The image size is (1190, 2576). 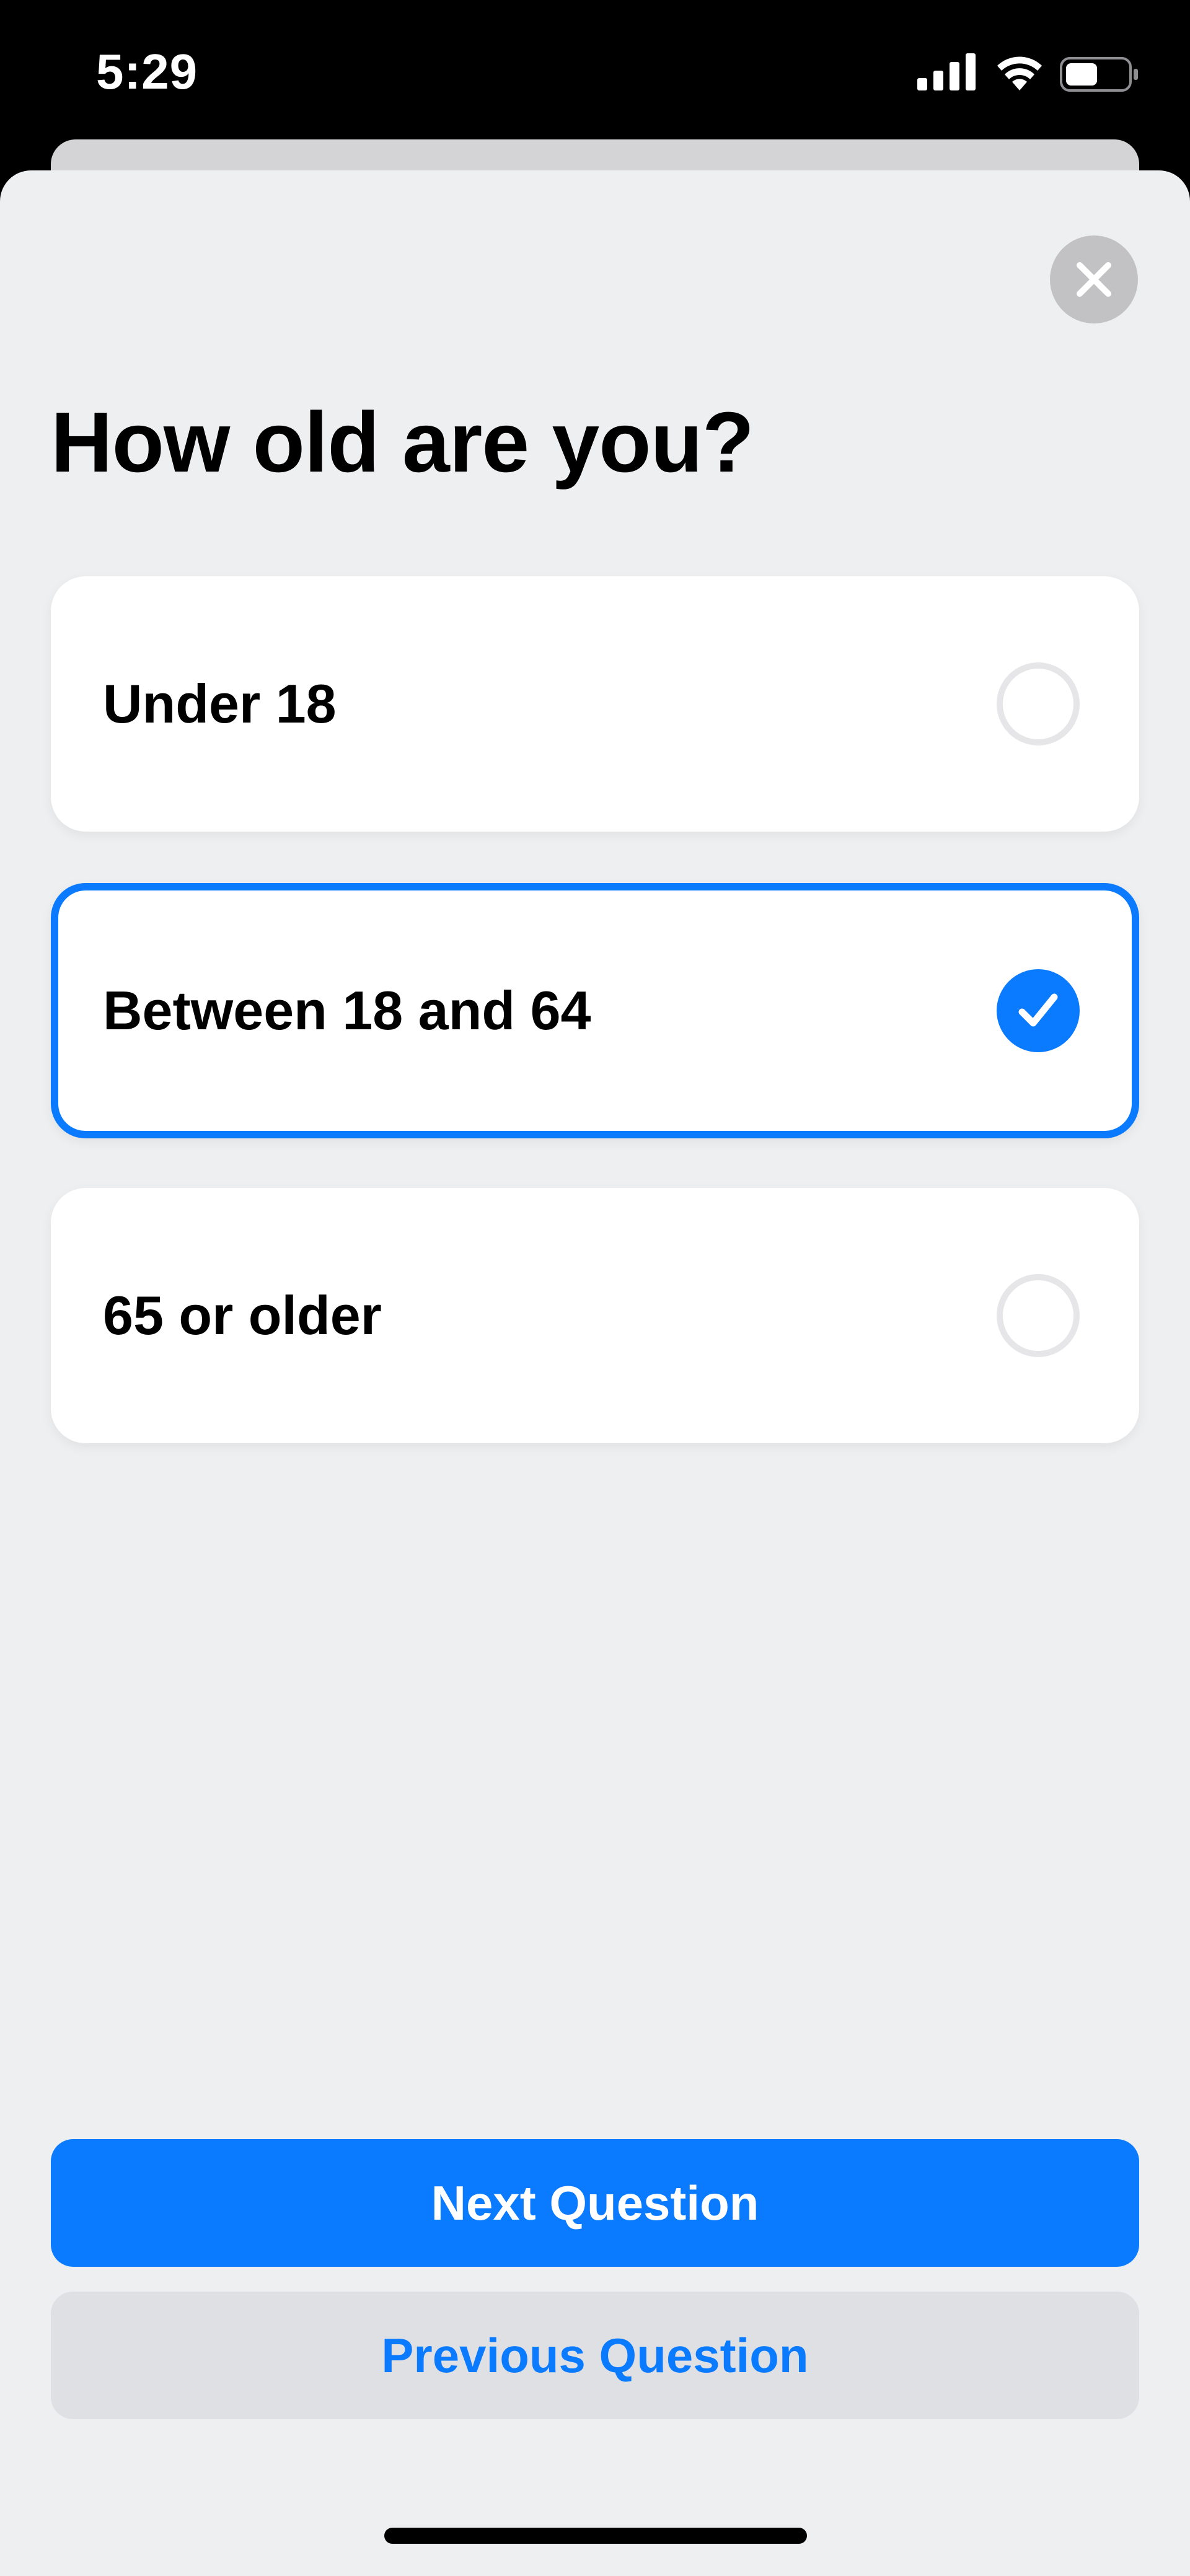 What do you see at coordinates (595, 2536) in the screenshot?
I see `home-indicator` at bounding box center [595, 2536].